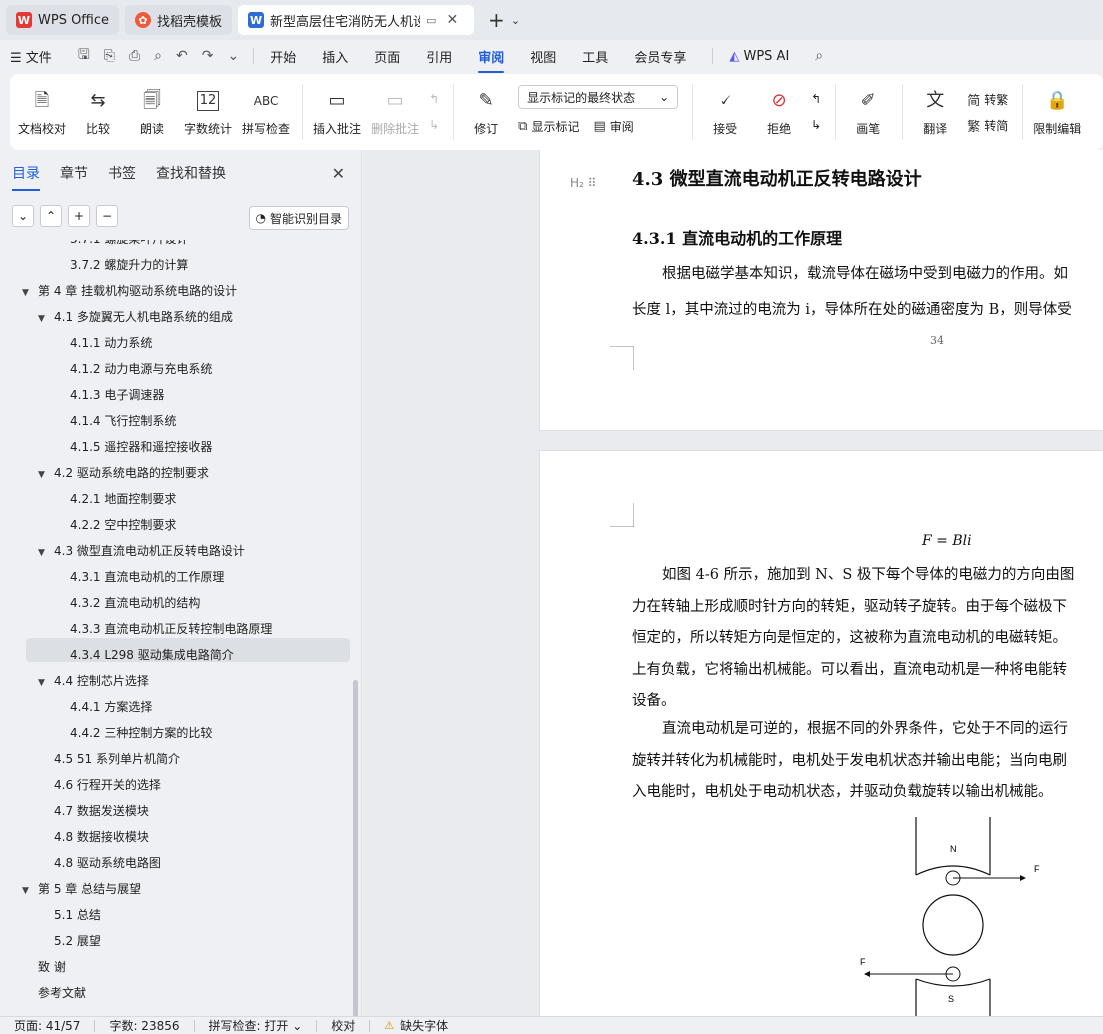 The height and width of the screenshot is (1034, 1103). I want to click on compare-button: ⇆ 比较, so click(98, 112).